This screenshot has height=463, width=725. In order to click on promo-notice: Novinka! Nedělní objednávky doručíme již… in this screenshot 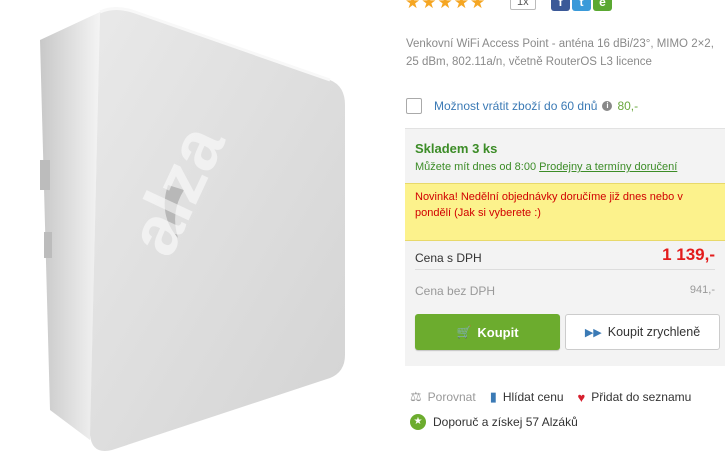, I will do `click(565, 212)`.